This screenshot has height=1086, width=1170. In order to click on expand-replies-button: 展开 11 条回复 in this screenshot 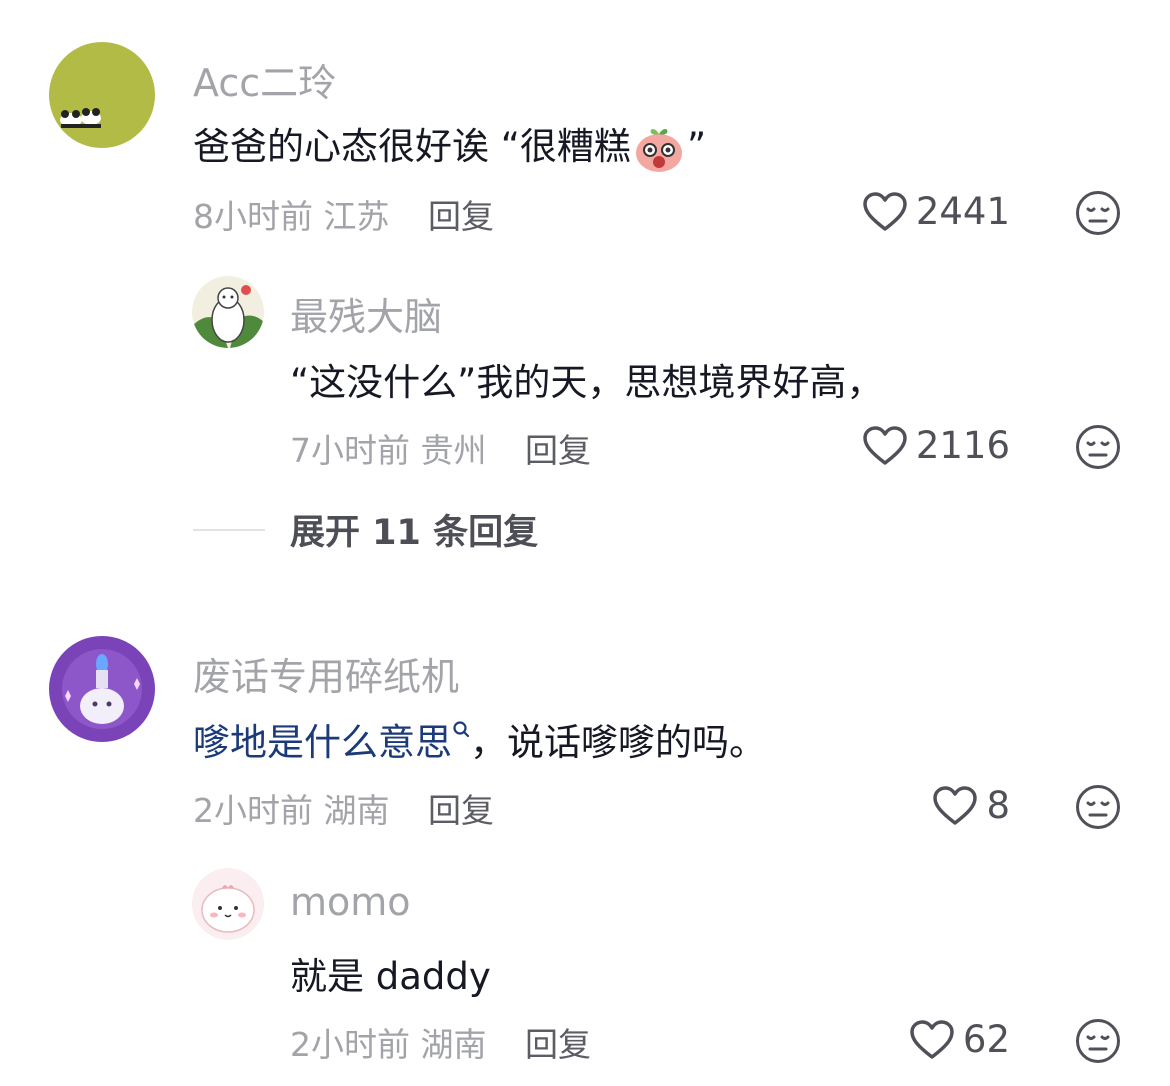, I will do `click(365, 529)`.